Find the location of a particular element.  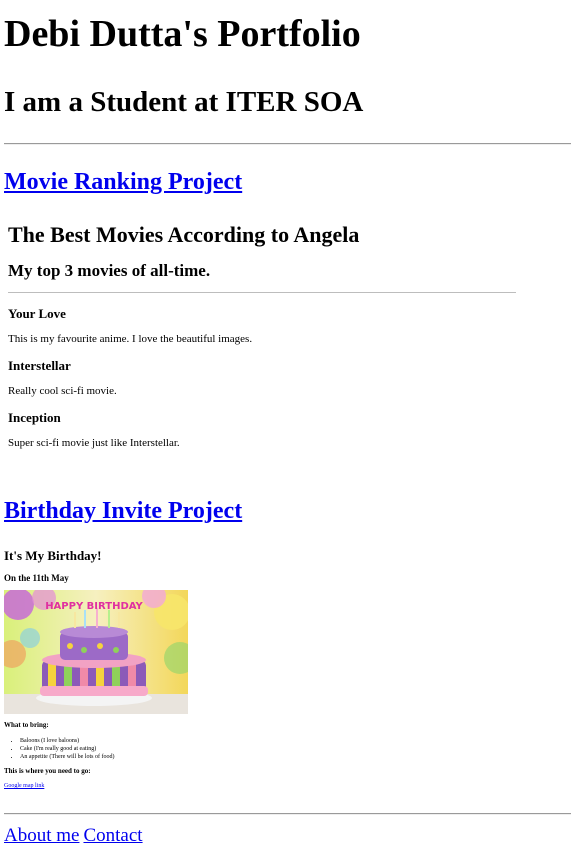

birthday-cake-image: HAPPY BIRTHDAY is located at coordinates (96, 652).